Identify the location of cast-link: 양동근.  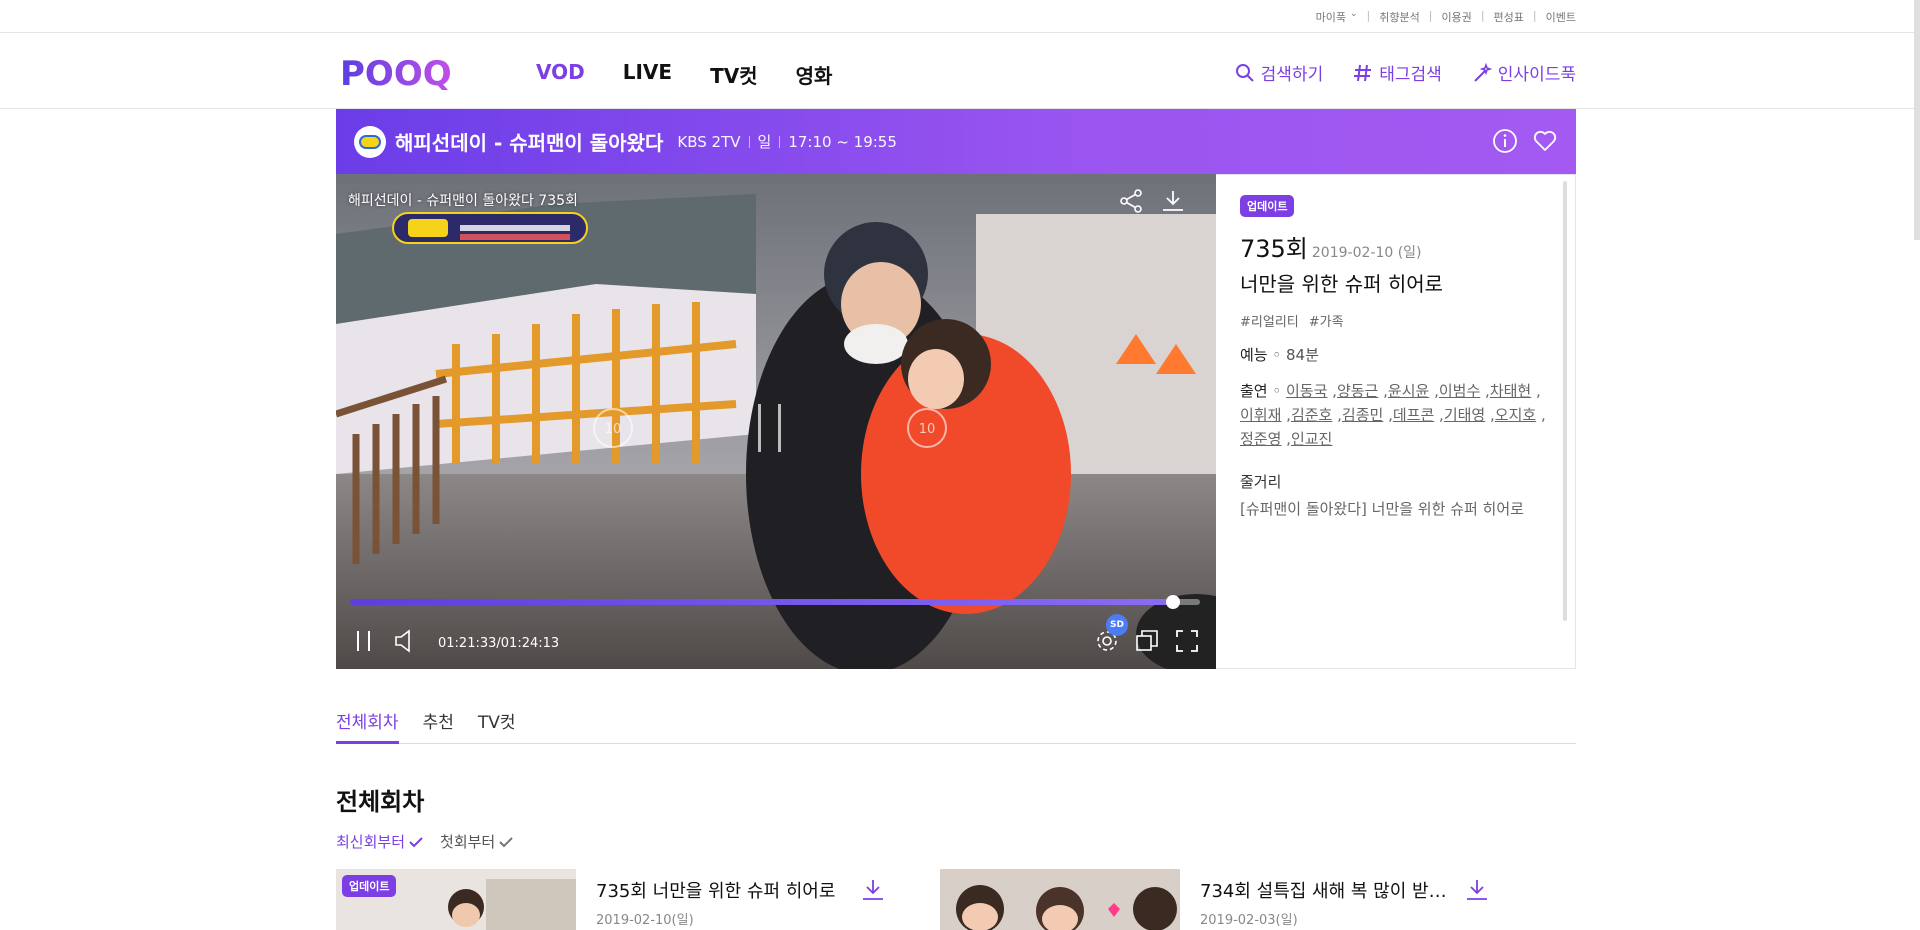
(1357, 391).